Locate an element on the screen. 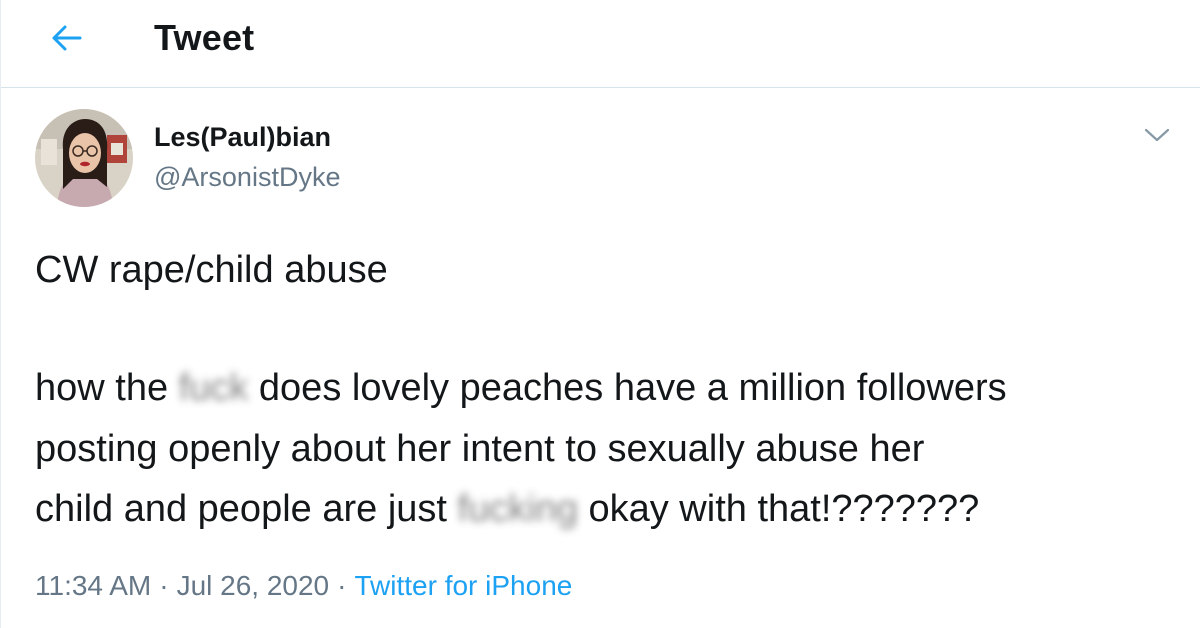 This screenshot has height=628, width=1200. top-bar: Tweet is located at coordinates (600, 44).